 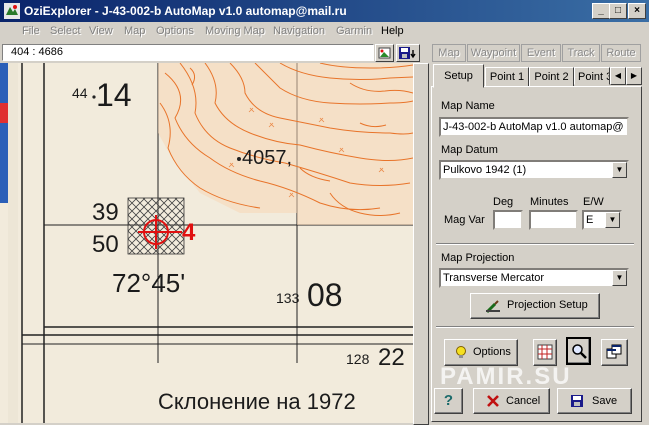 I want to click on map-grid-number-label: 08, so click(x=325, y=295).